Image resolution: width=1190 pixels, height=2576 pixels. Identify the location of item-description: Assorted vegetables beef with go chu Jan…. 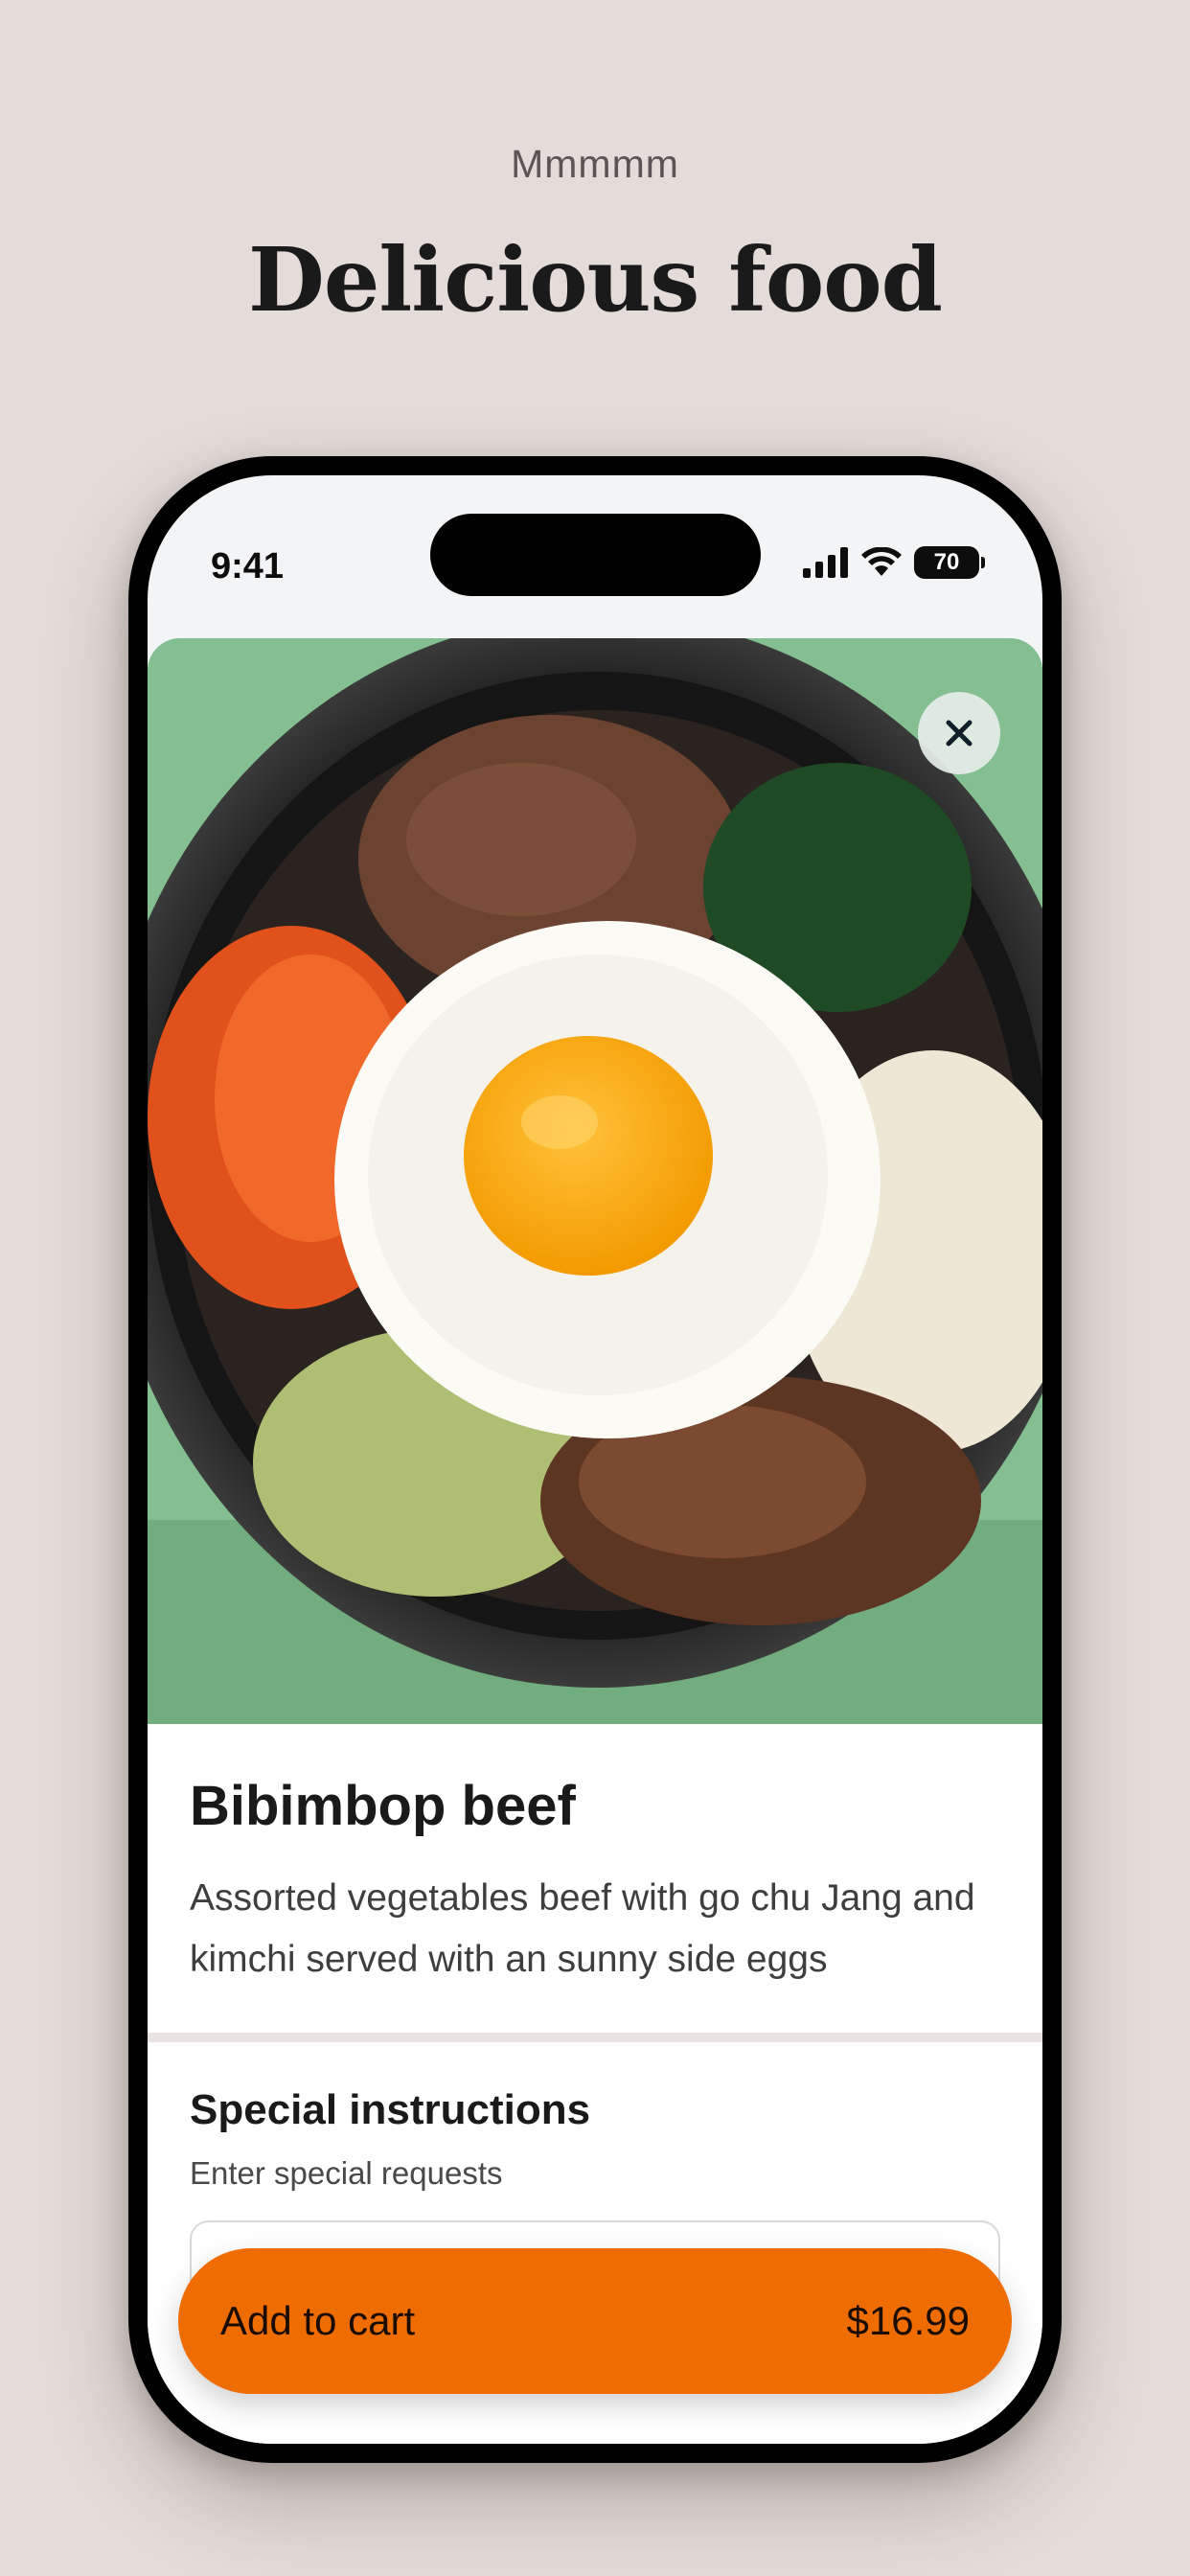
(583, 1928).